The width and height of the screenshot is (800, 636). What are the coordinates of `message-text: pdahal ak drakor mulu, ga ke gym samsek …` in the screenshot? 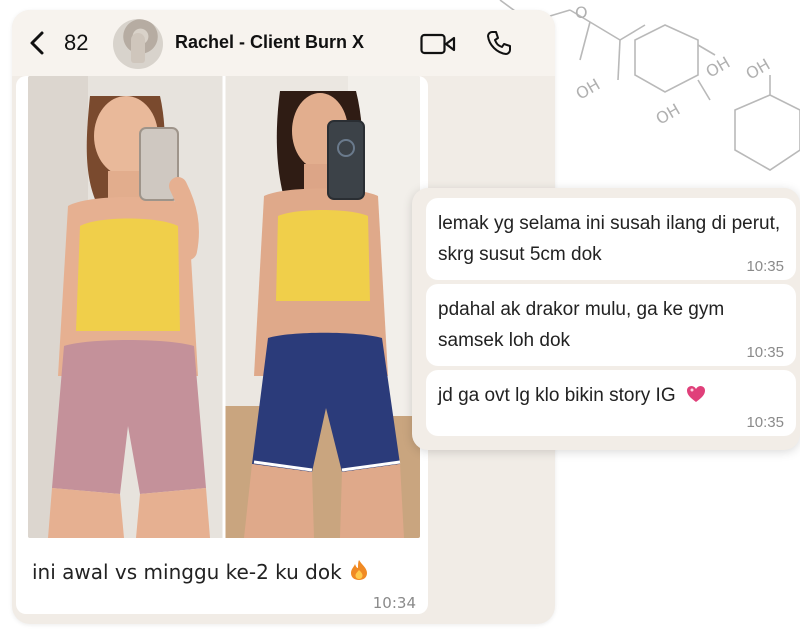 It's located at (581, 325).